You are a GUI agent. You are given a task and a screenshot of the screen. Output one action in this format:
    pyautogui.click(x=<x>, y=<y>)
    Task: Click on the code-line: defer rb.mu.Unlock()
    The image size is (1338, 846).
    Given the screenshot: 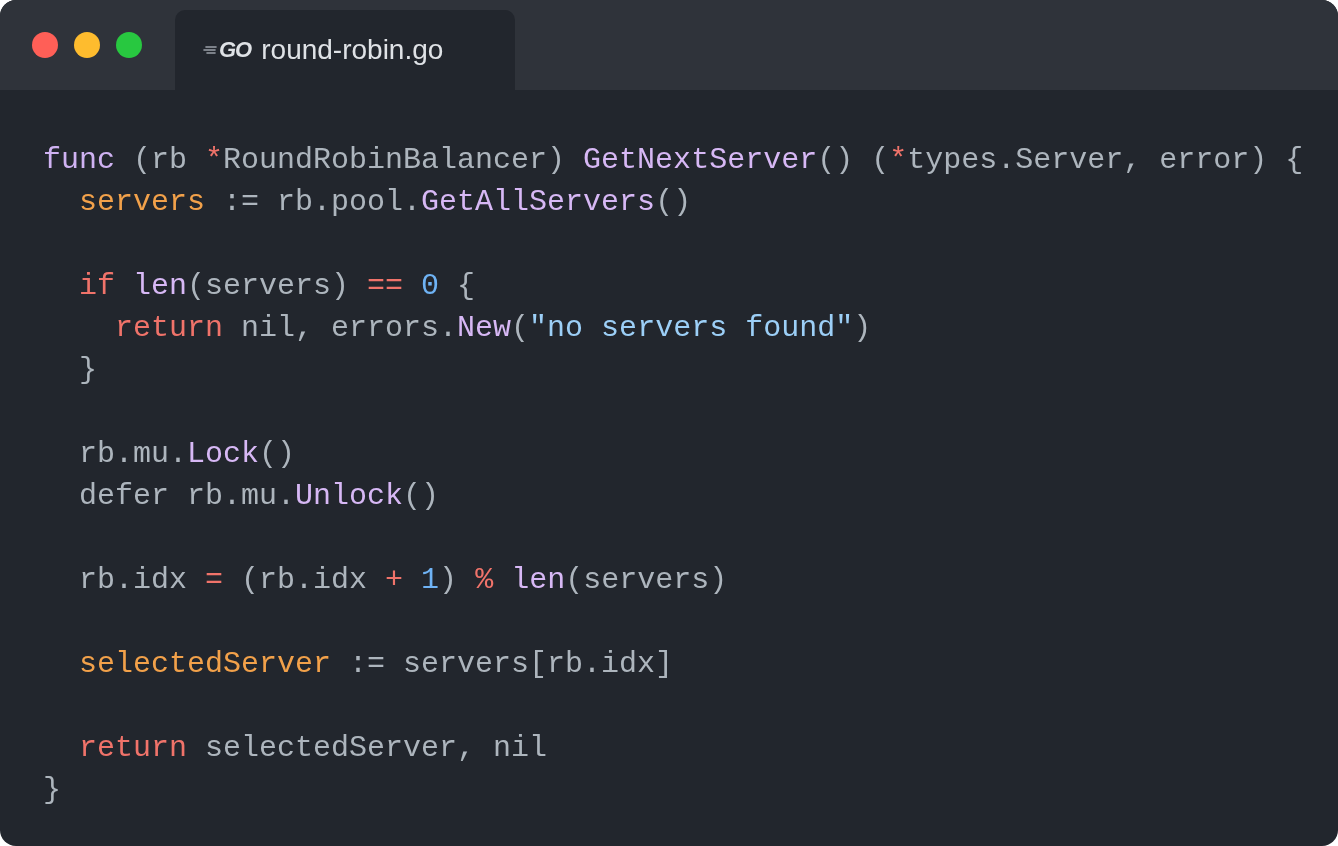 What is the action you would take?
    pyautogui.click(x=259, y=496)
    